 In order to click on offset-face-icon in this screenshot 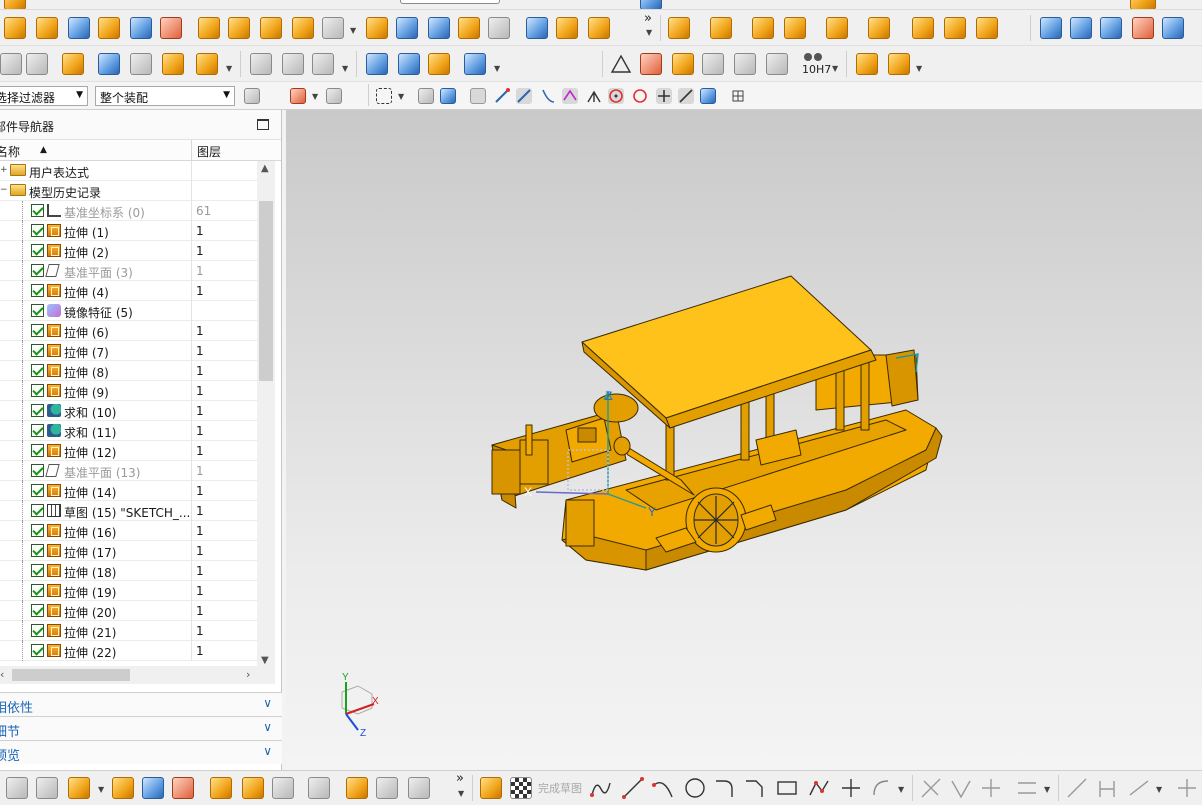, I will do `click(469, 28)`.